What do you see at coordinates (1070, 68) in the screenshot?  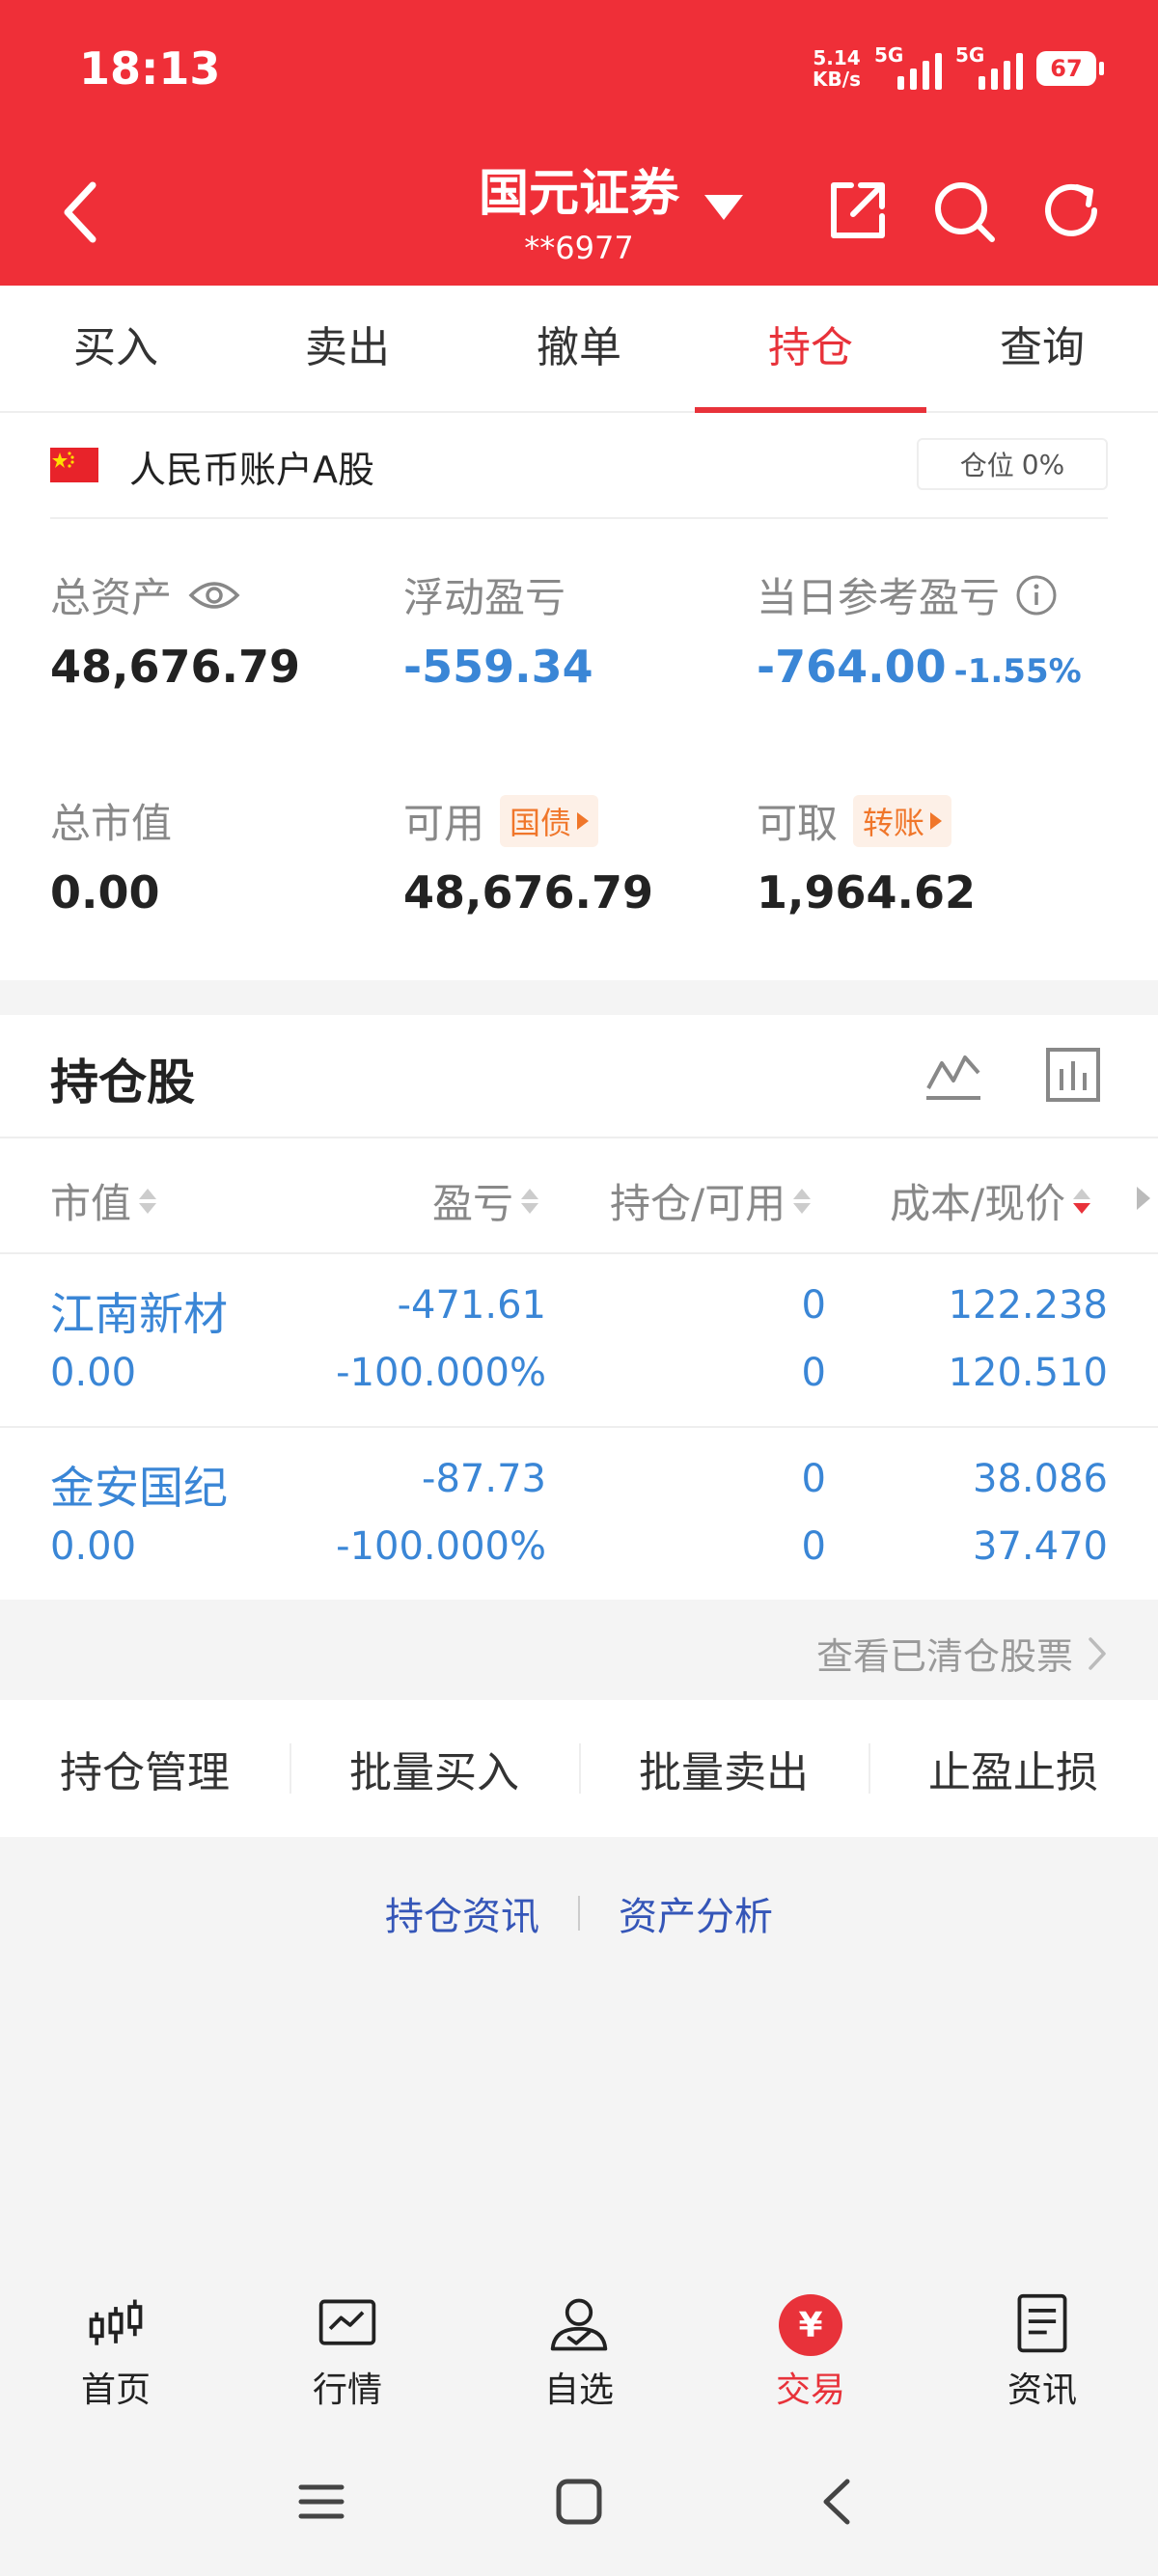 I see `battery-icon: 67` at bounding box center [1070, 68].